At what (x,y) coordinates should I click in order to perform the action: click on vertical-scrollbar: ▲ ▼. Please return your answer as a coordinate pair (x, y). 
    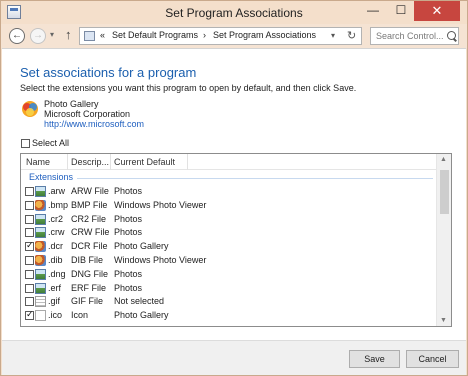
    Looking at the image, I should click on (443, 240).